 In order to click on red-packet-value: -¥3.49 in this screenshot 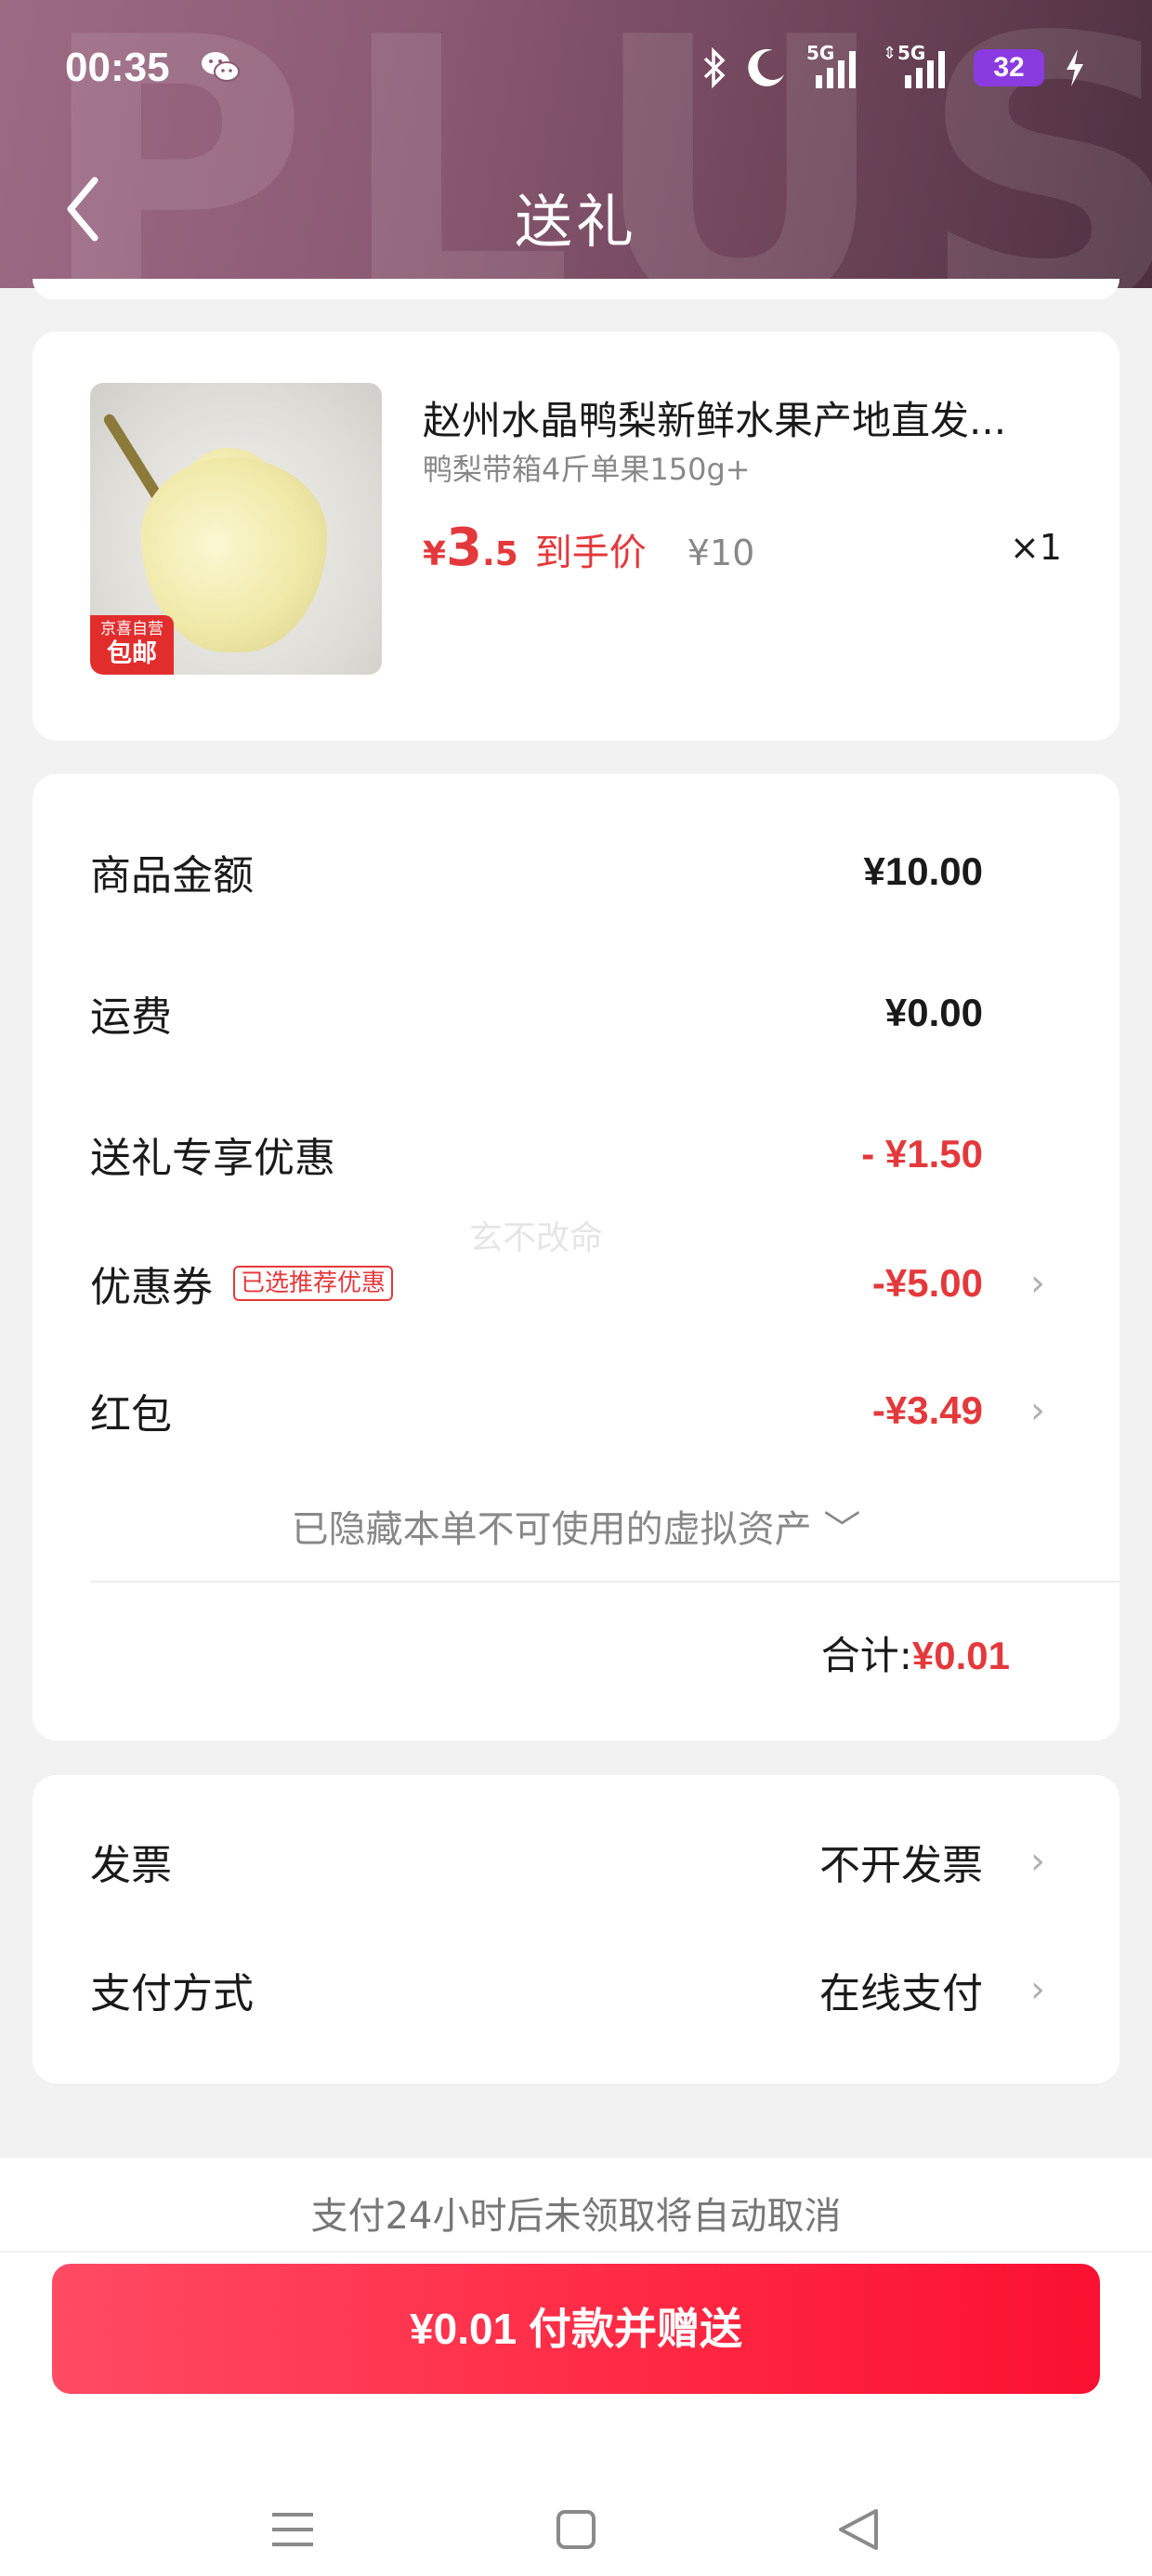, I will do `click(927, 1410)`.